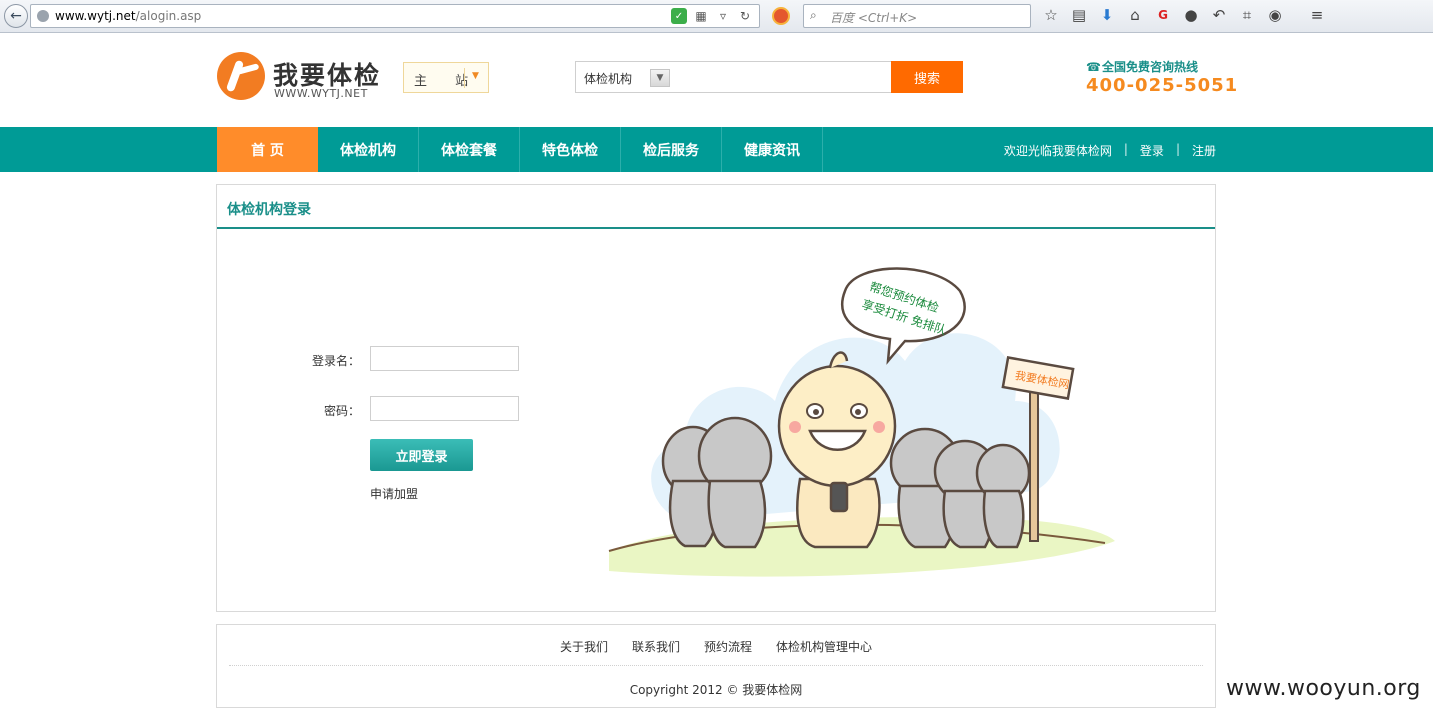 The width and height of the screenshot is (1433, 718). What do you see at coordinates (728, 646) in the screenshot?
I see `footer-link-process: 预约流程` at bounding box center [728, 646].